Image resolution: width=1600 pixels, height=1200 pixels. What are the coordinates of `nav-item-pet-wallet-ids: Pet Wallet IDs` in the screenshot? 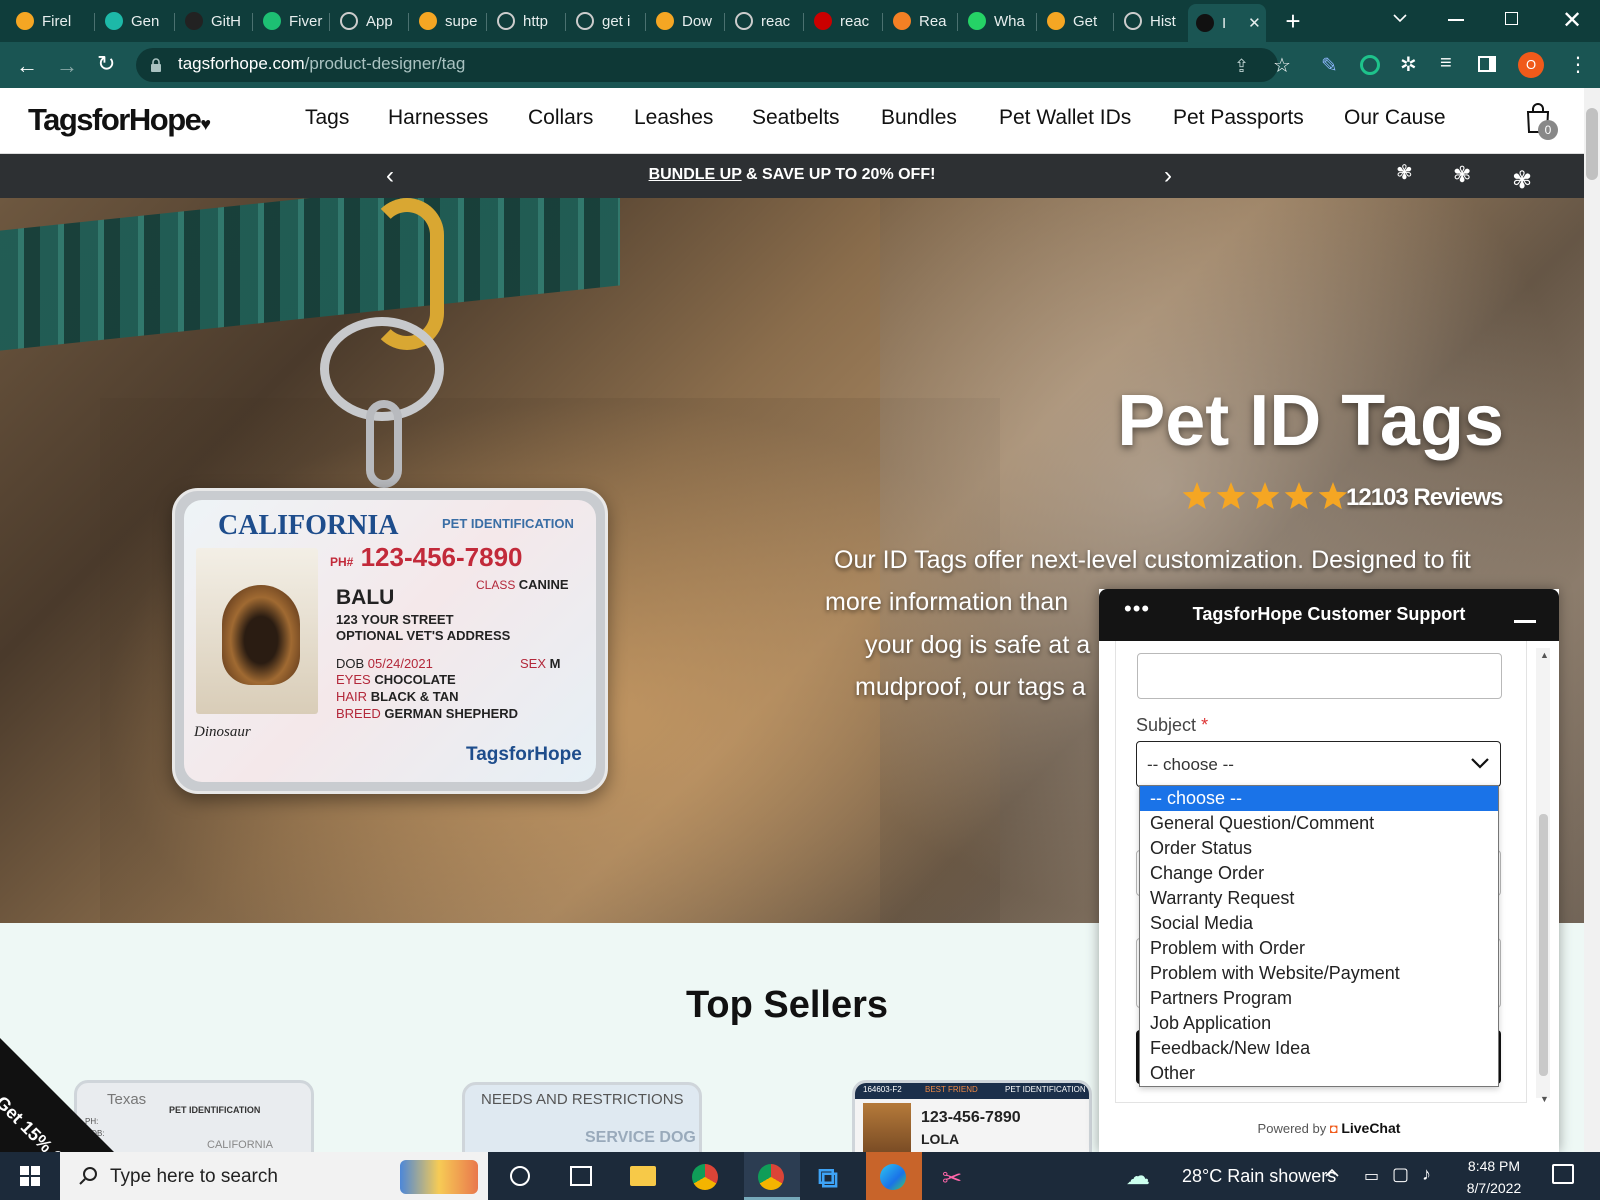 It's located at (1065, 118).